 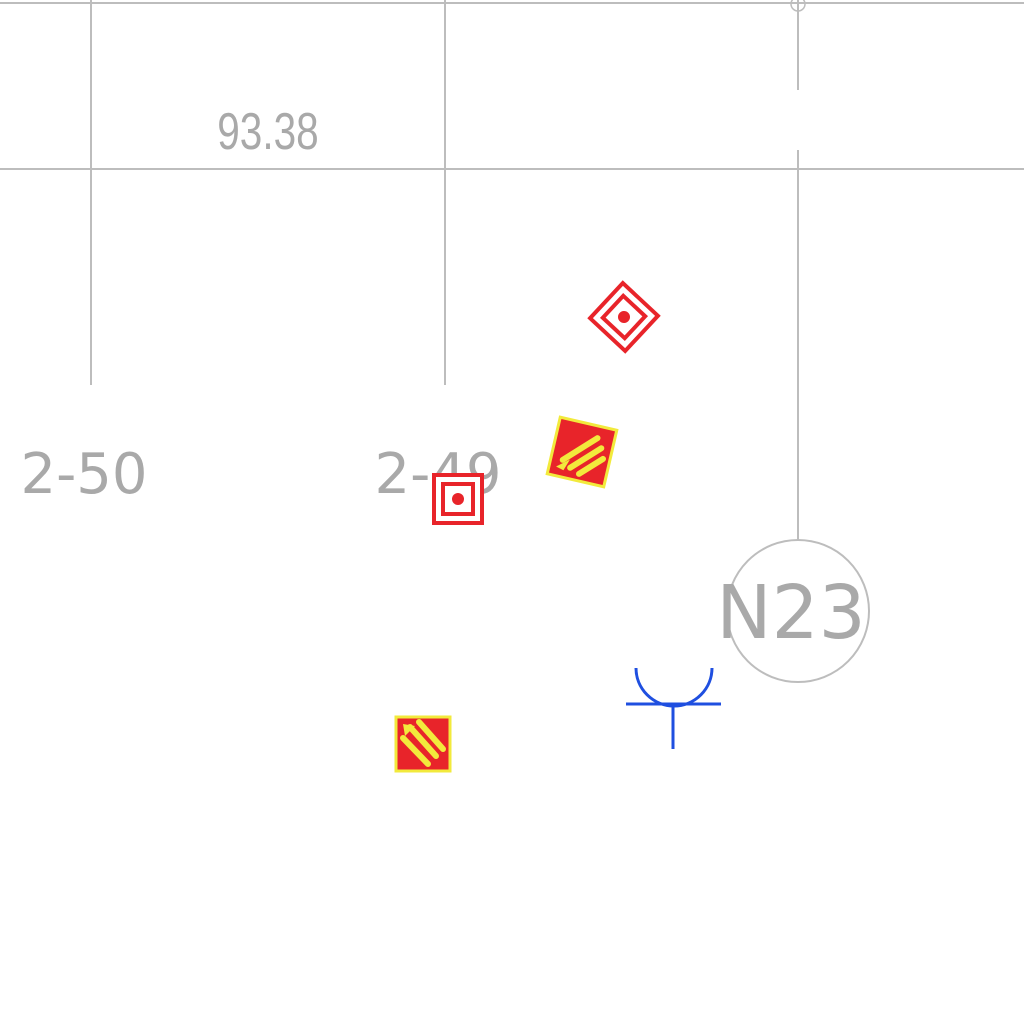 I want to click on node-id-label: N23, so click(x=791, y=613).